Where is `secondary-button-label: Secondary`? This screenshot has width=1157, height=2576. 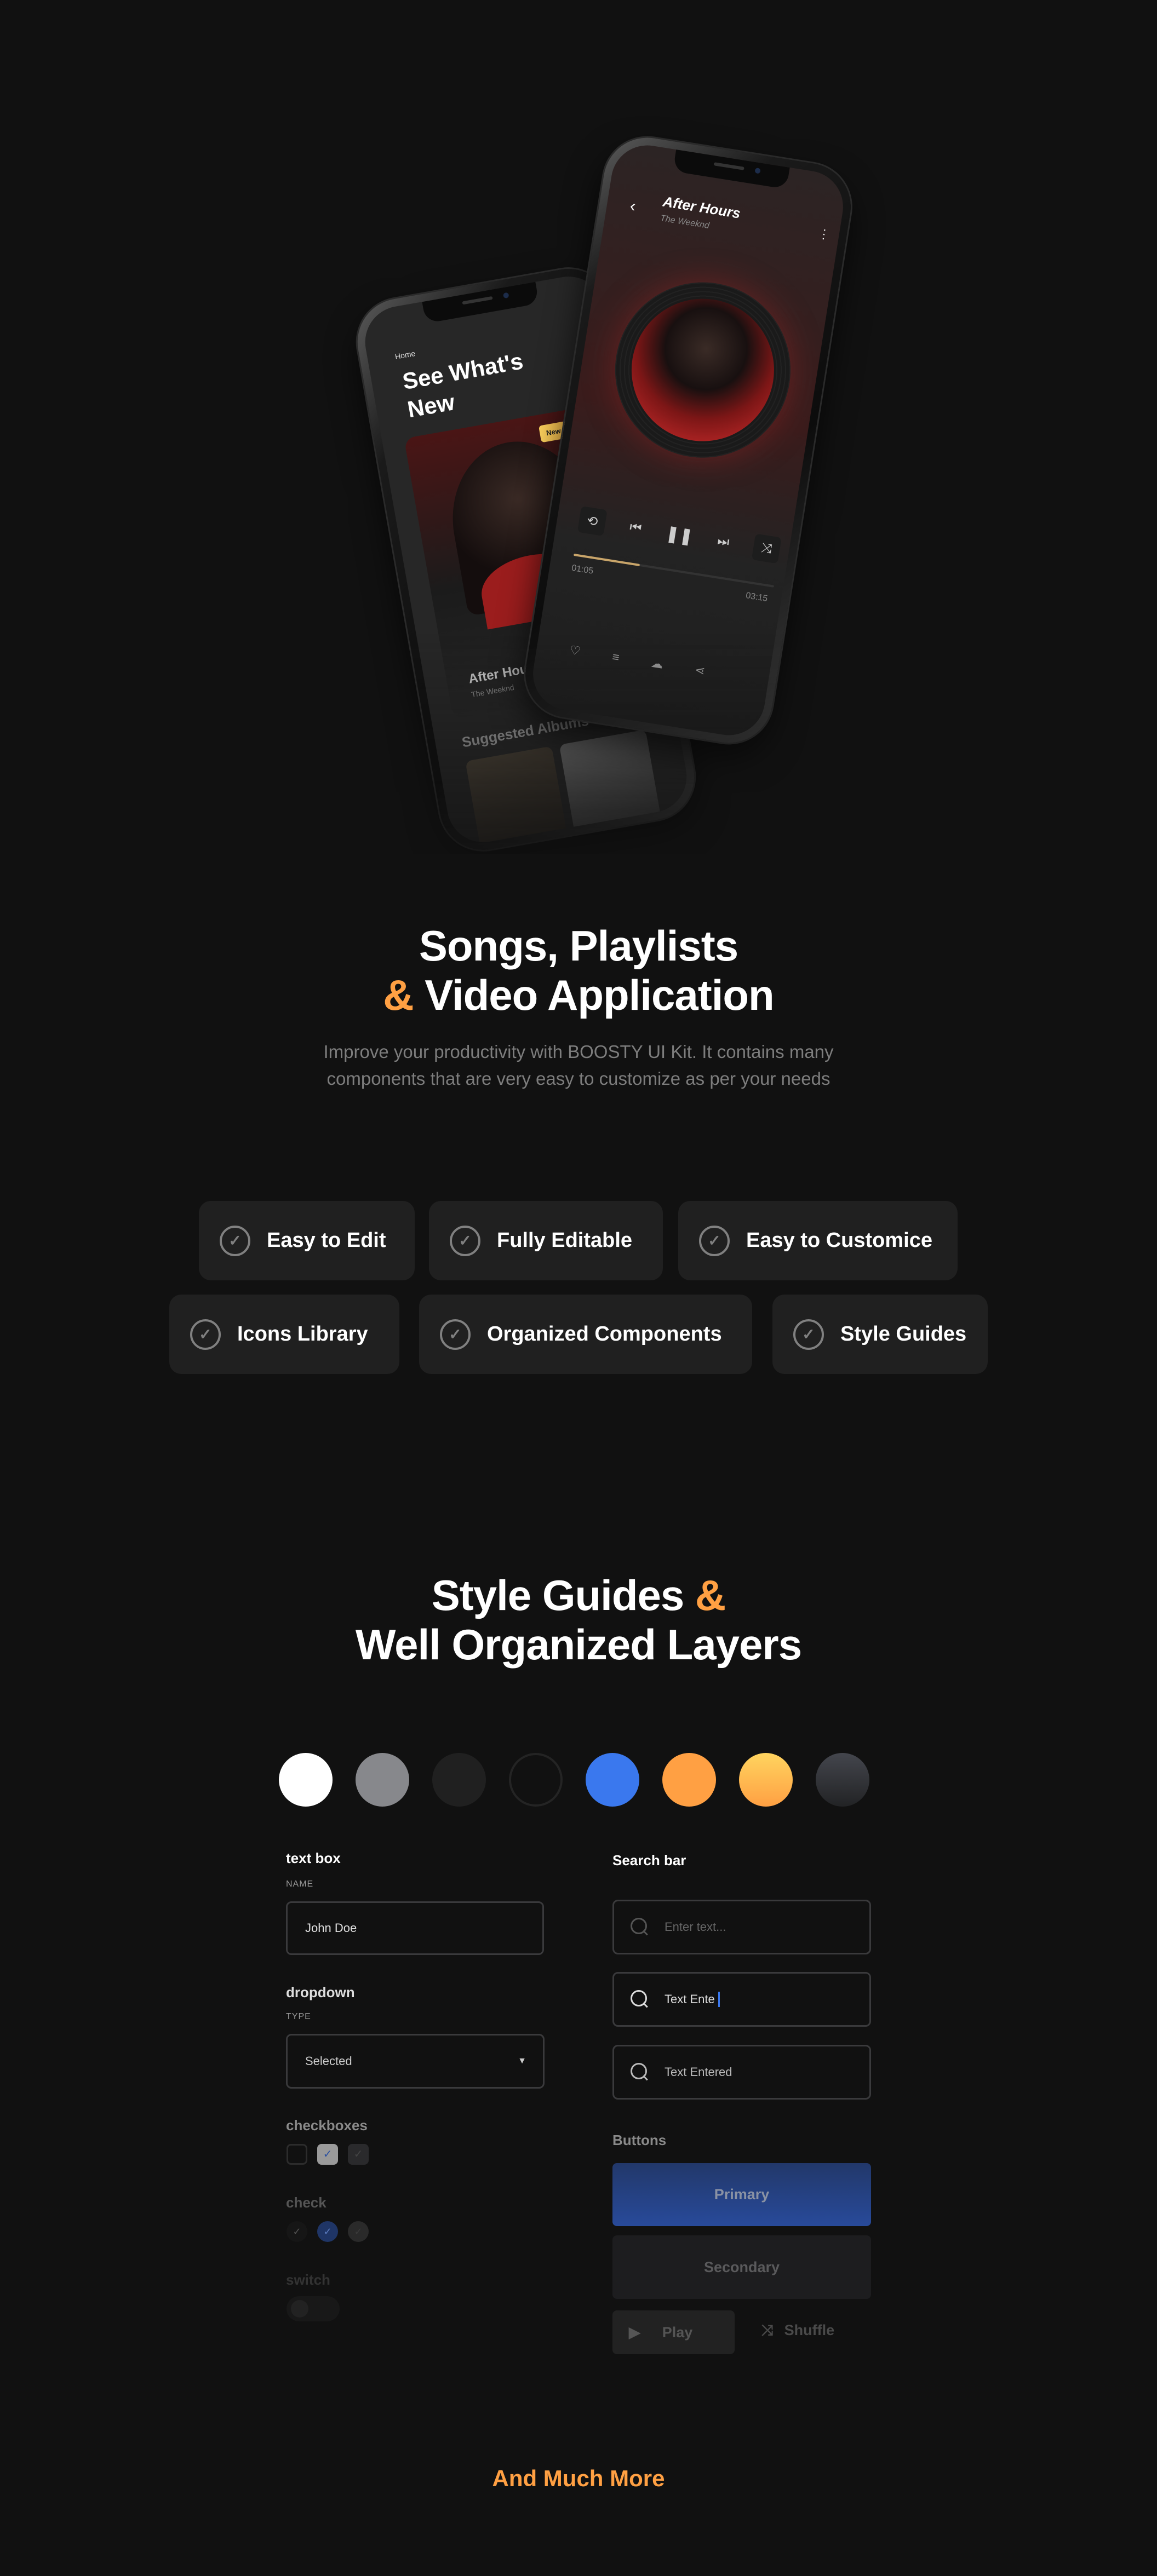
secondary-button-label: Secondary is located at coordinates (741, 2266).